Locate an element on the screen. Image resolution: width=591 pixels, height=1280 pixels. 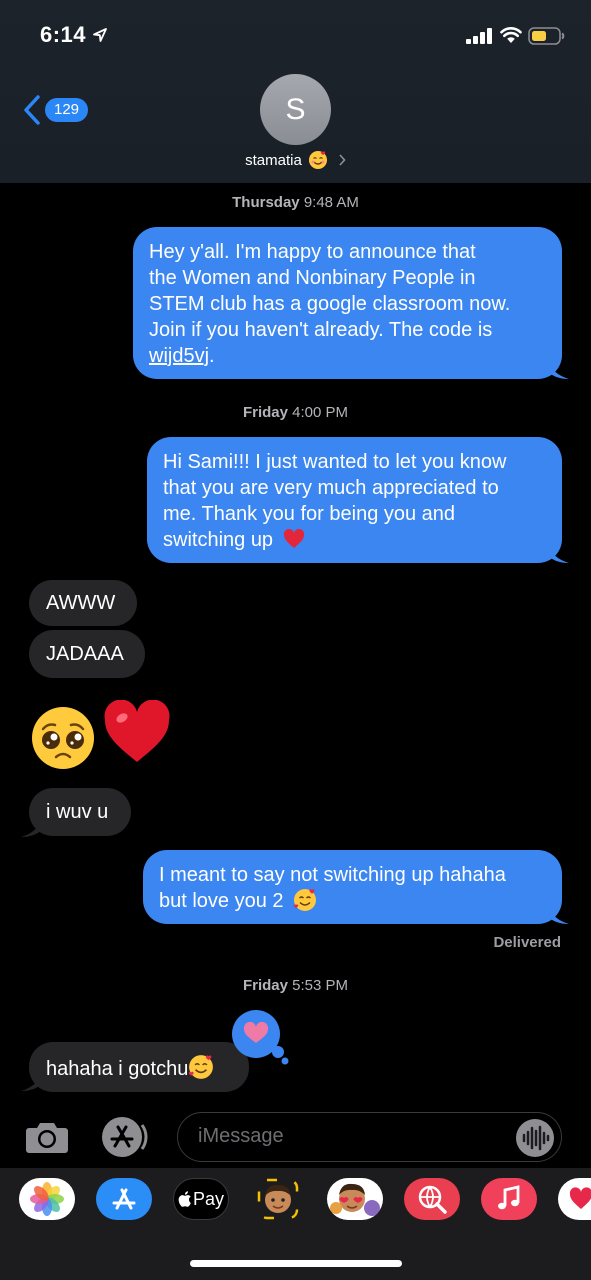
home-indicator is located at coordinates (296, 1263).